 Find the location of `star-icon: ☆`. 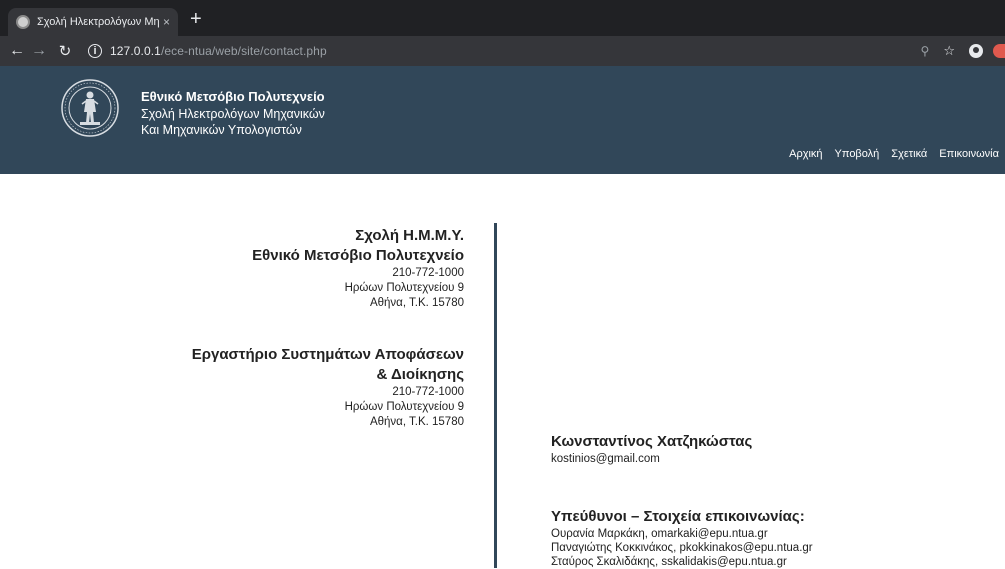

star-icon: ☆ is located at coordinates (949, 51).